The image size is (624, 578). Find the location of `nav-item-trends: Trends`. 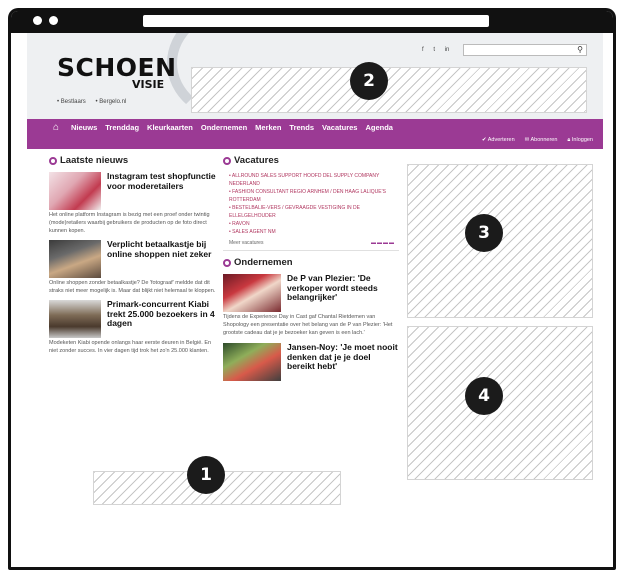

nav-item-trends: Trends is located at coordinates (301, 127).